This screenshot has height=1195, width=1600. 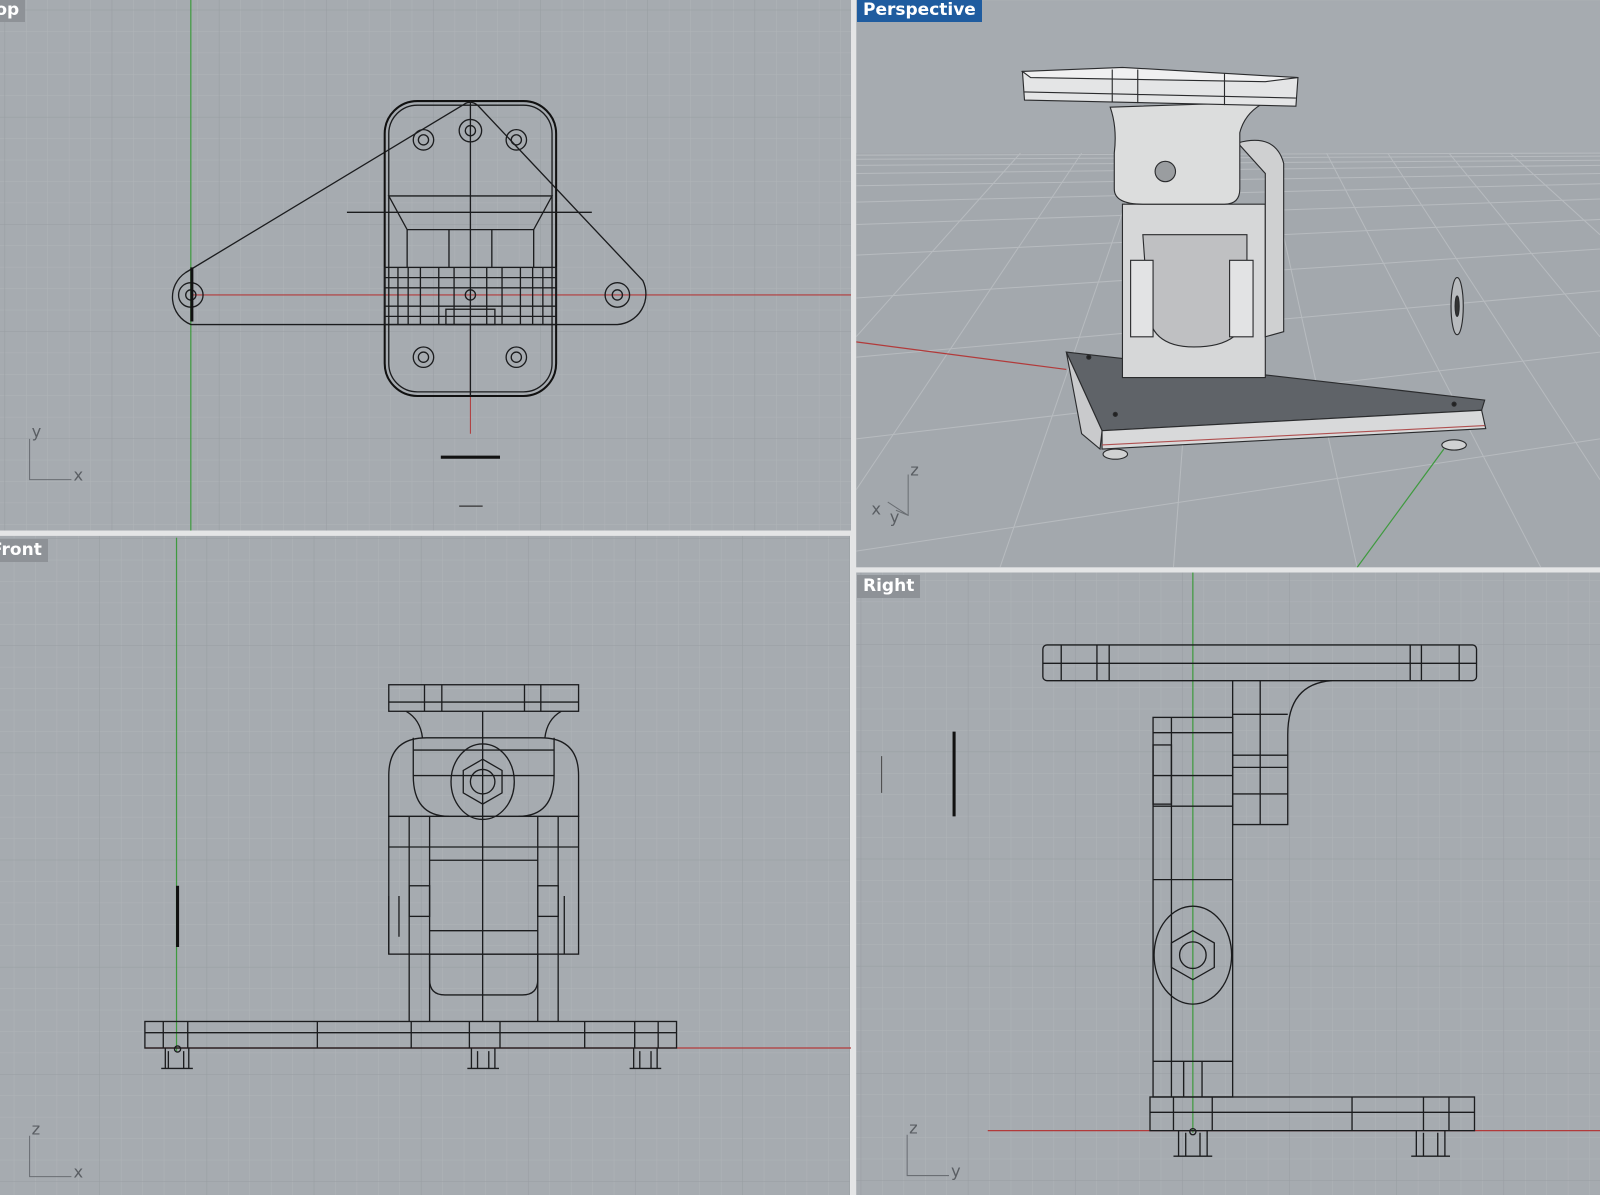 I want to click on viewport-divider-vertical, so click(x=854, y=597).